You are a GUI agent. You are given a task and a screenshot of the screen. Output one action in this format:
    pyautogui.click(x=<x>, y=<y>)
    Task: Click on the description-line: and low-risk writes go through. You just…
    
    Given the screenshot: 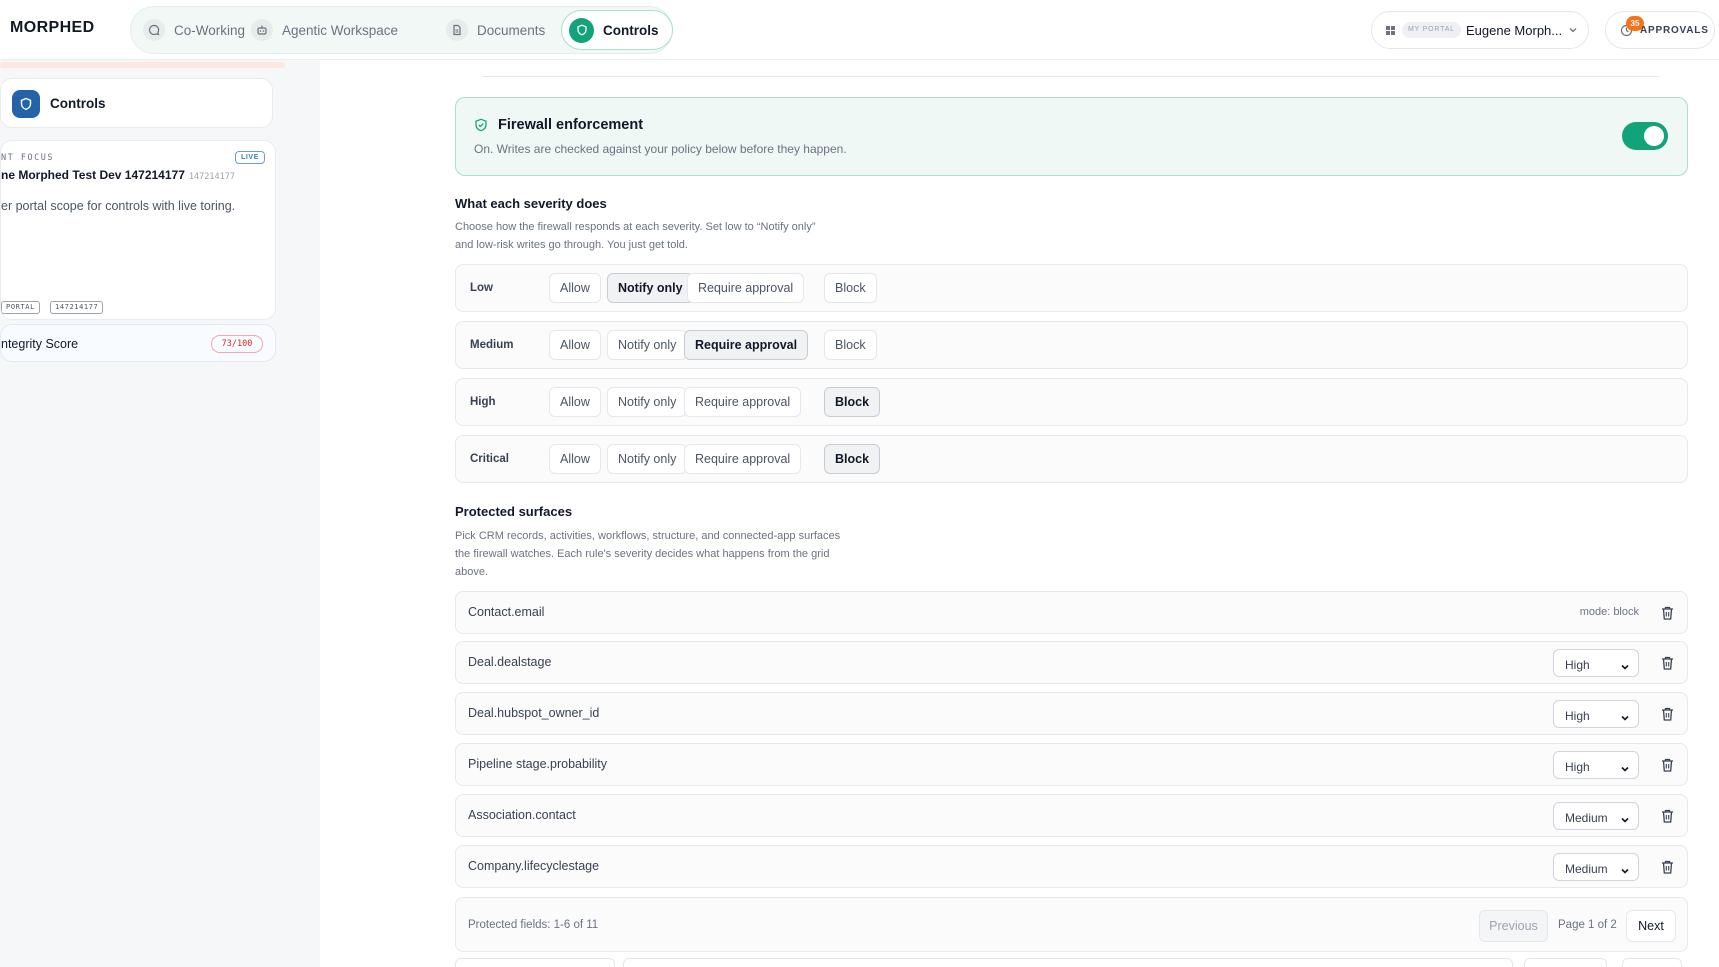 What is the action you would take?
    pyautogui.click(x=571, y=245)
    